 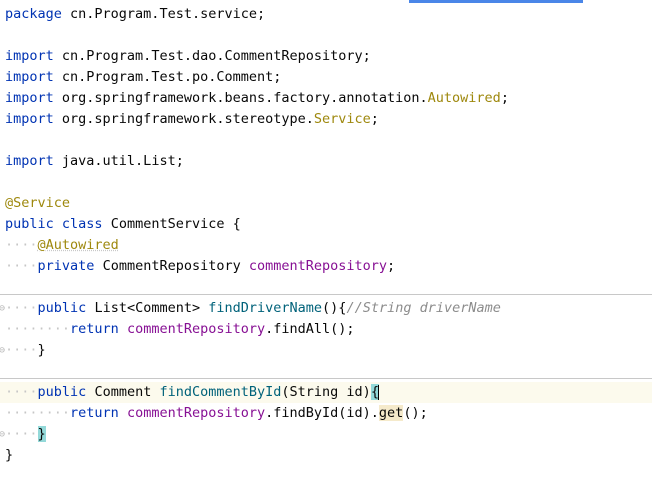 I want to click on type-name: CommentRepository, so click(x=171, y=266).